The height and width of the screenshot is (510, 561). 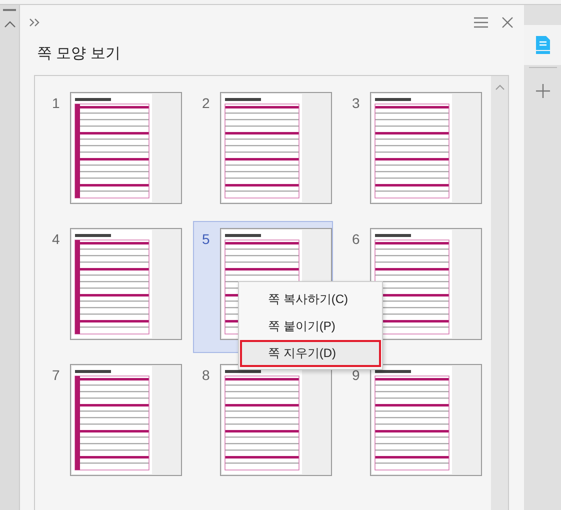 What do you see at coordinates (206, 374) in the screenshot?
I see `page-number: 8` at bounding box center [206, 374].